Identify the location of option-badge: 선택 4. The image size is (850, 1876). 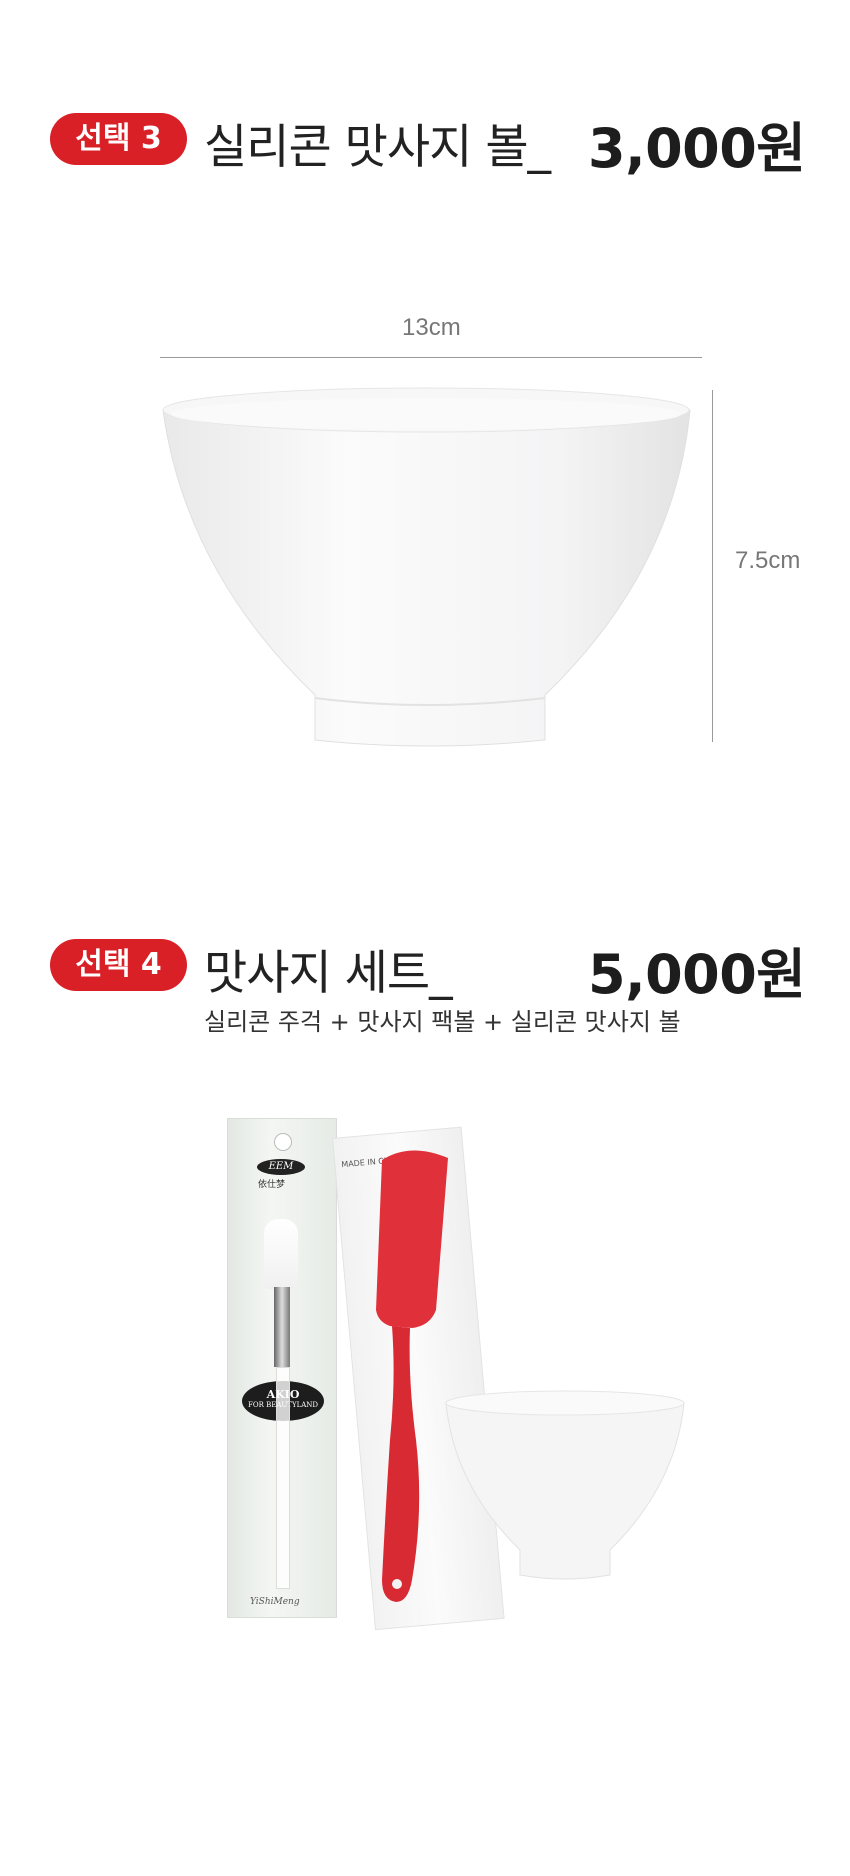
(118, 965).